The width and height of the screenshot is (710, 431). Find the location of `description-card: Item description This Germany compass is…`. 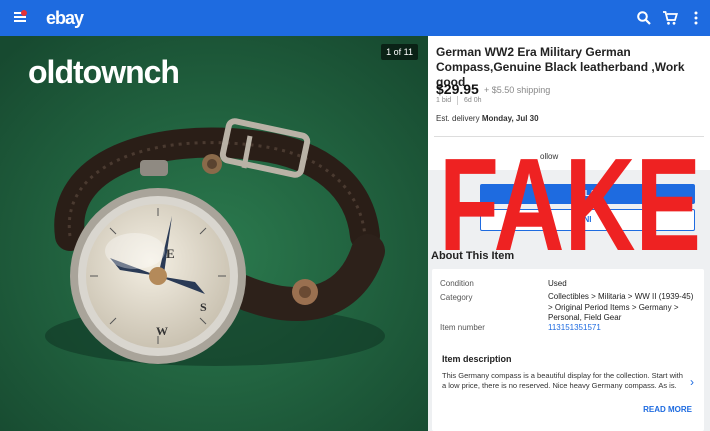

description-card: Item description This Germany compass is… is located at coordinates (568, 386).